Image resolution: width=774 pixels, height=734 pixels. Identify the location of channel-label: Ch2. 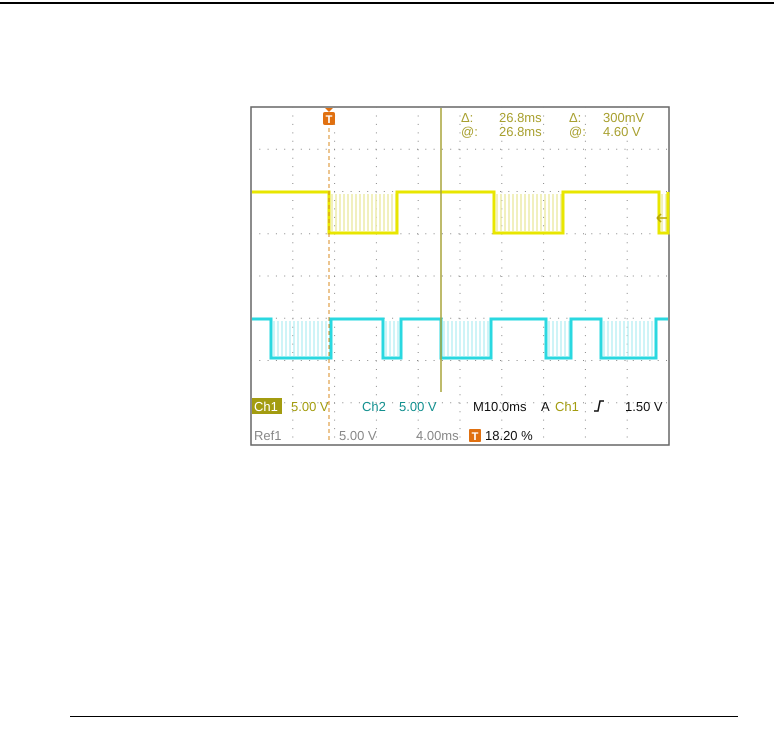
(374, 406).